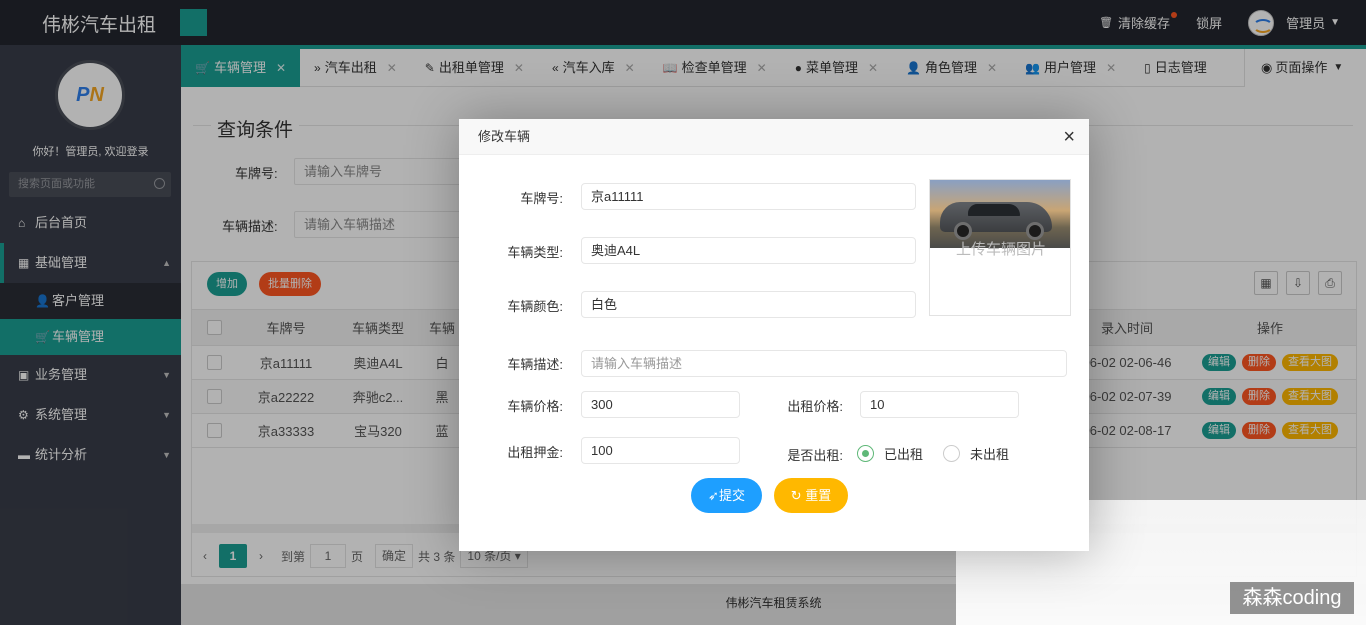 The width and height of the screenshot is (1366, 625). I want to click on watermark: 森森coding, so click(1292, 598).